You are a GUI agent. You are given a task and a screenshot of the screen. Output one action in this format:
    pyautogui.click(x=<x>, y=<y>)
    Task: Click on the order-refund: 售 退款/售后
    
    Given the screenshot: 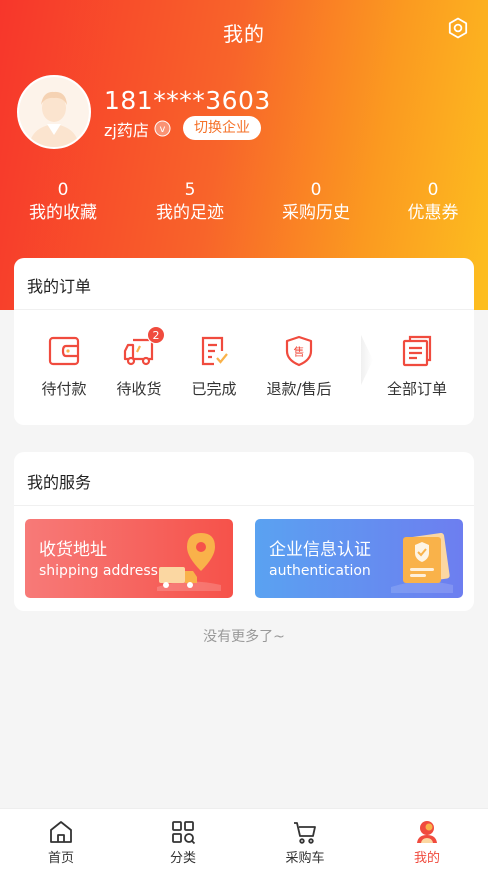 What is the action you would take?
    pyautogui.click(x=299, y=366)
    